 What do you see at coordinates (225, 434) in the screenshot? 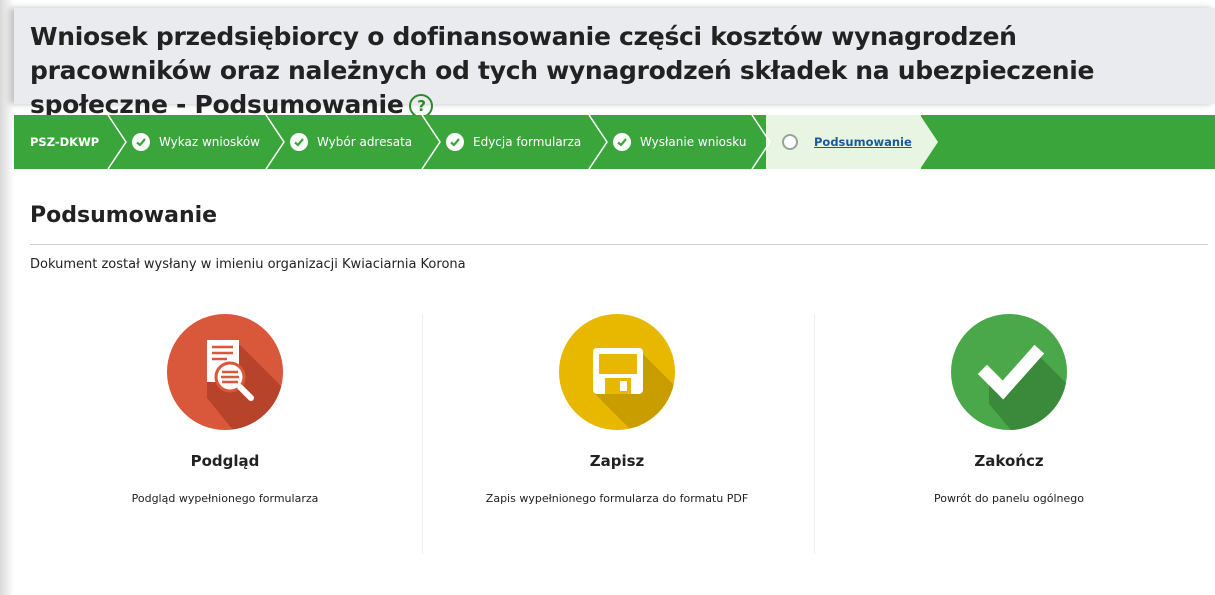
I see `action-preview: Podgląd Podgląd wypełnionego formularza` at bounding box center [225, 434].